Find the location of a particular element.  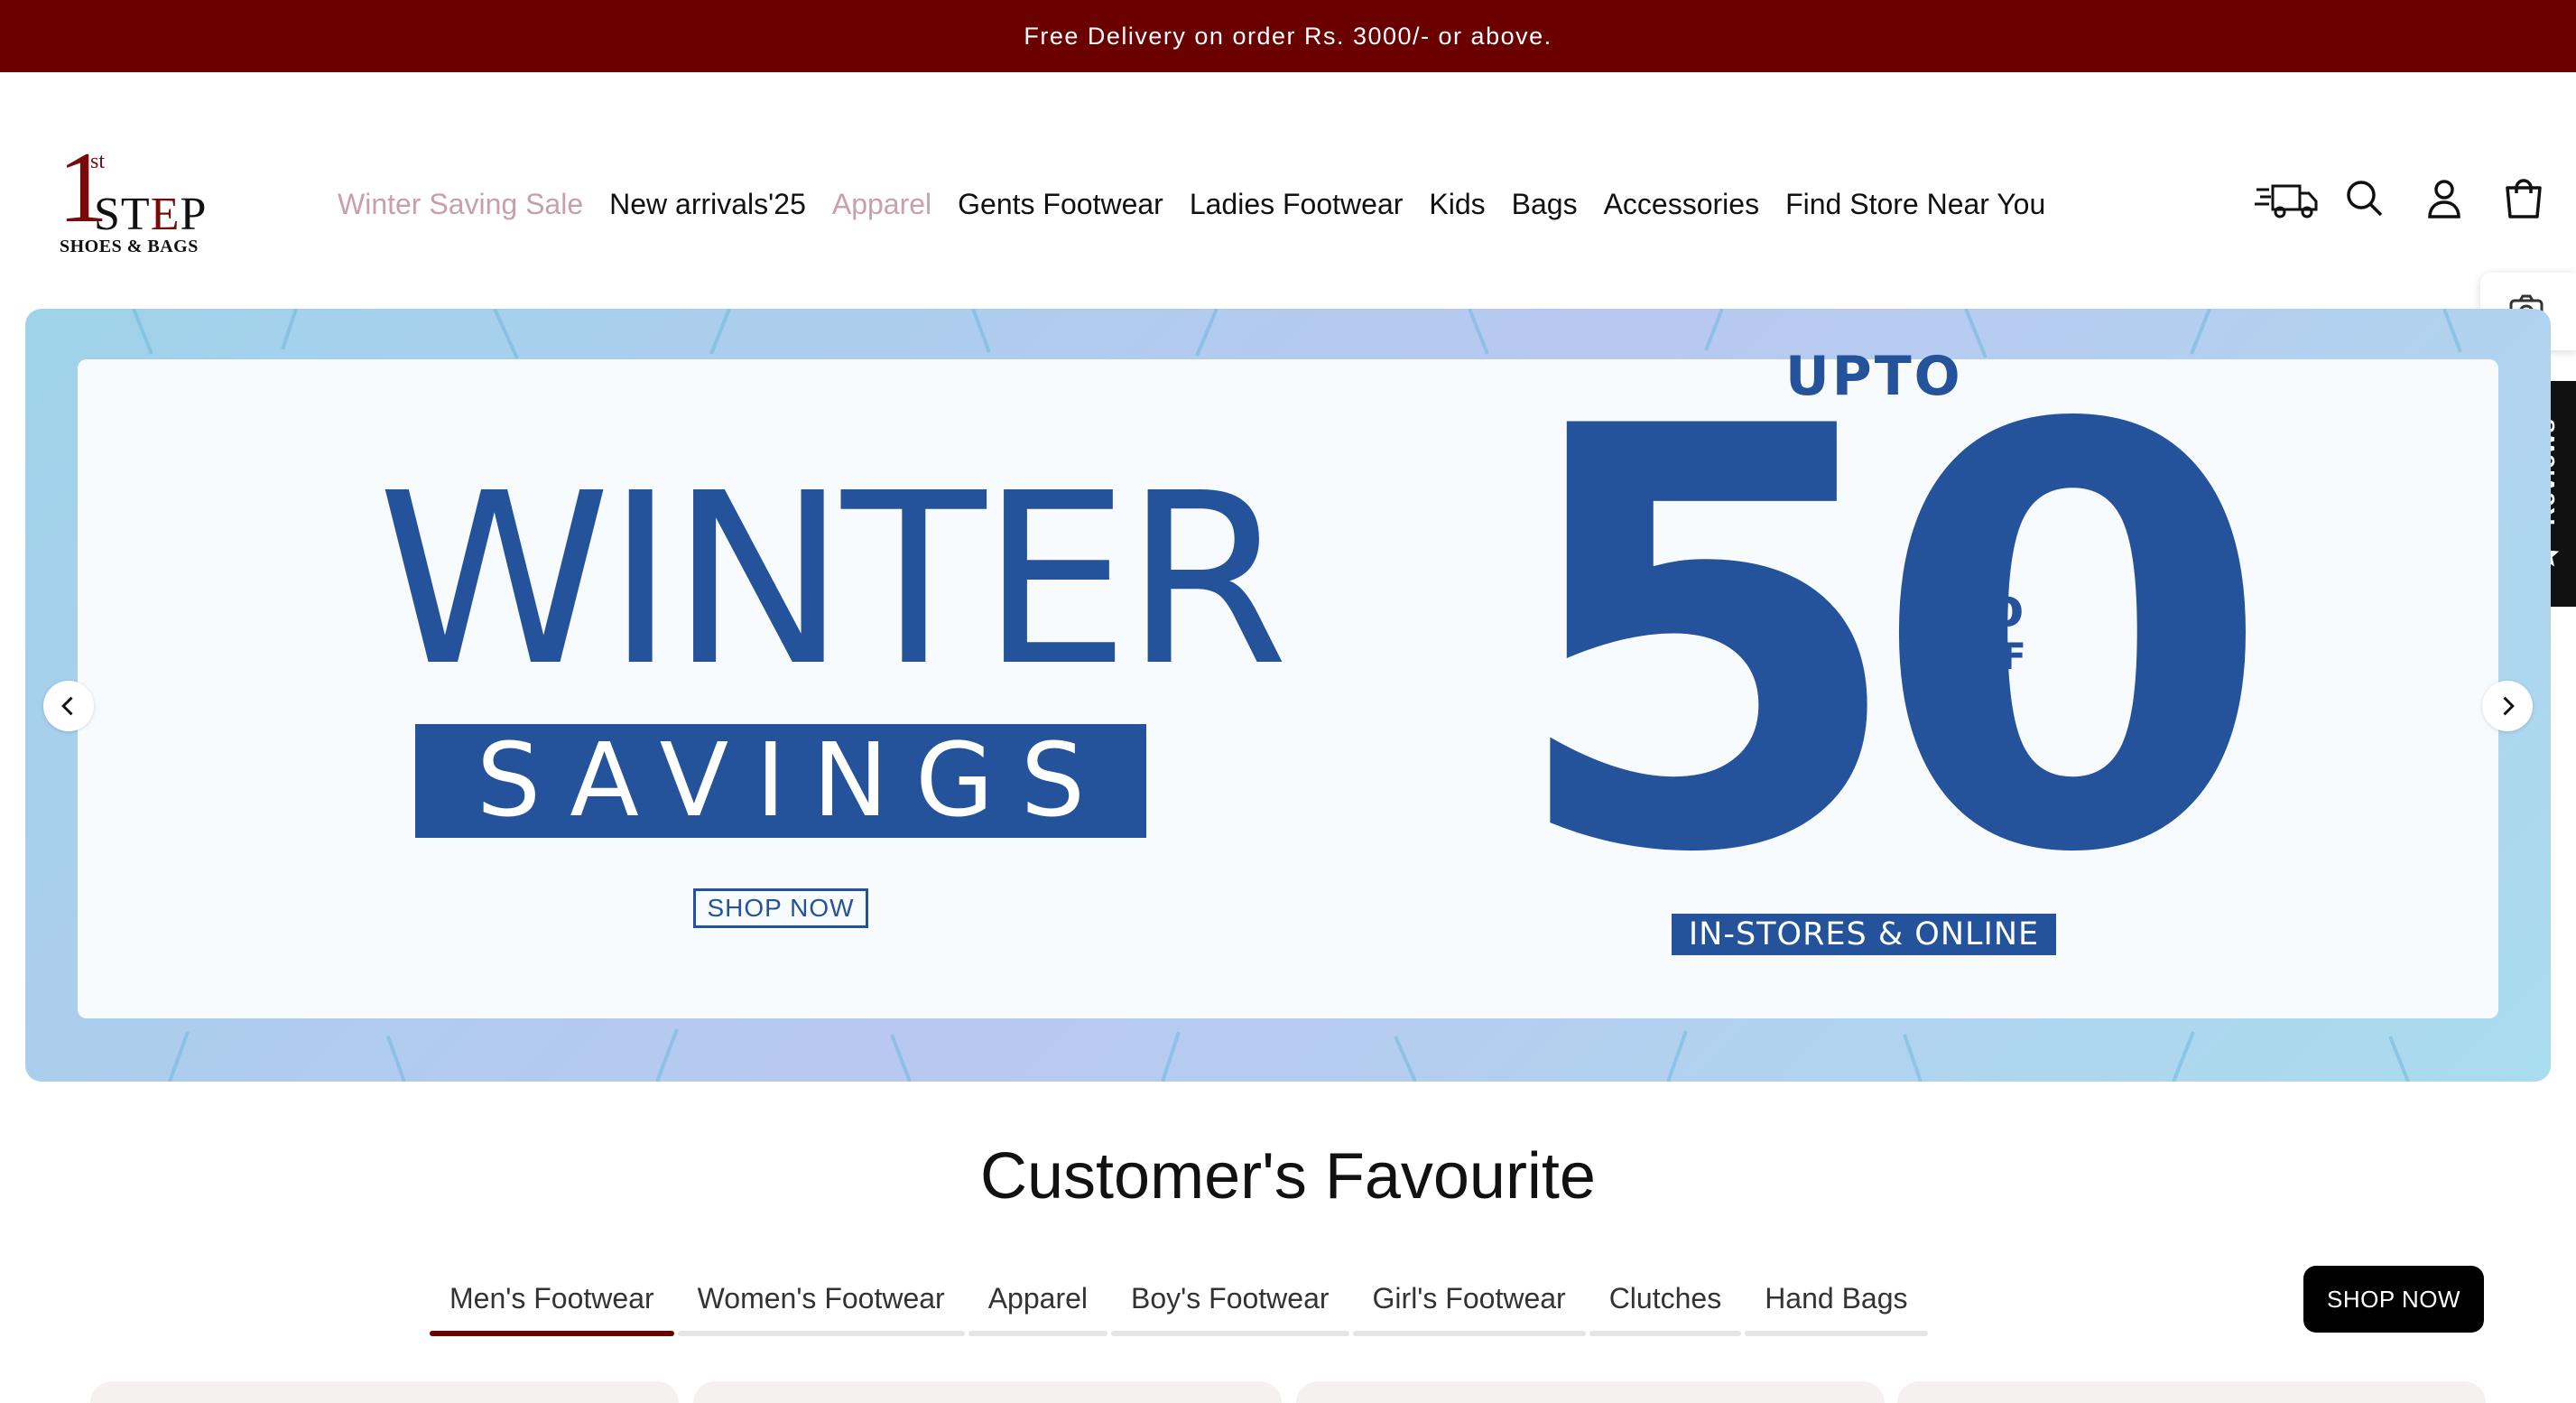

tab-womens-footwear: Women's Footwear is located at coordinates (821, 1300).